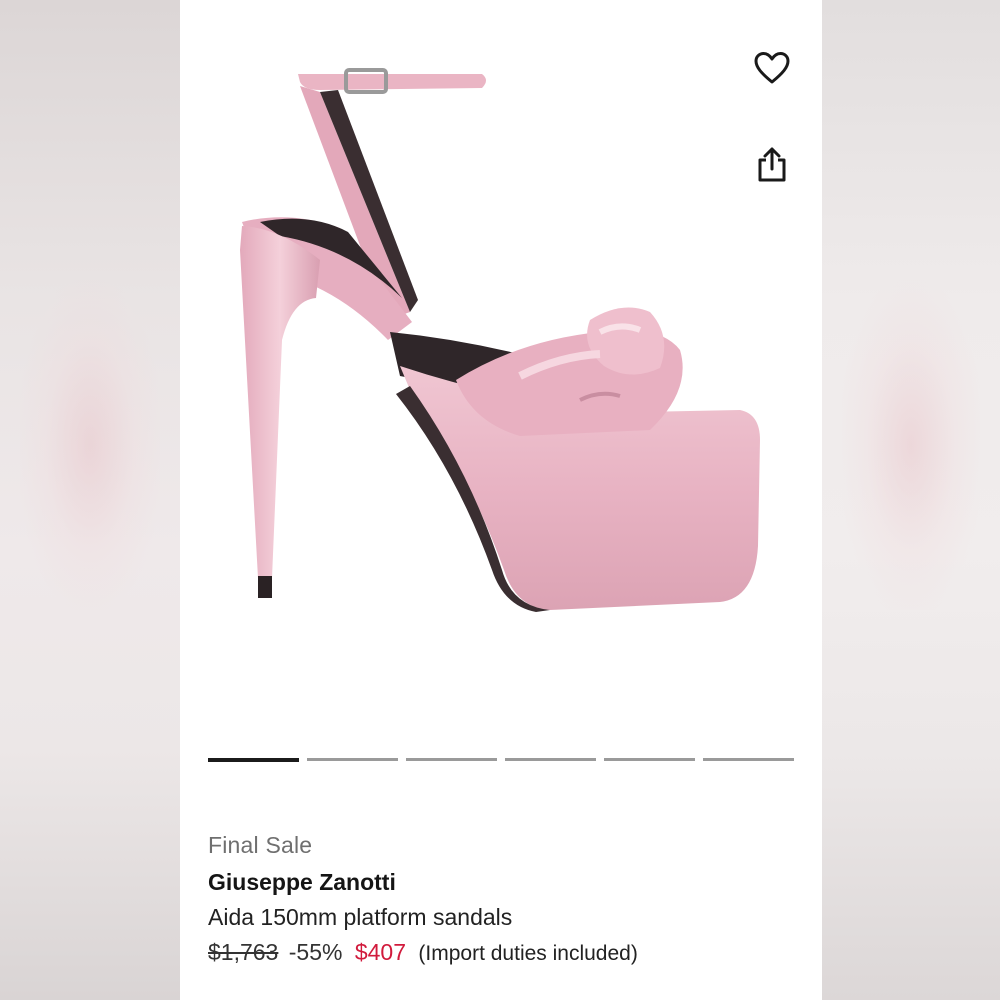  Describe the element at coordinates (260, 845) in the screenshot. I see `sale-tag: Final Sale` at that location.